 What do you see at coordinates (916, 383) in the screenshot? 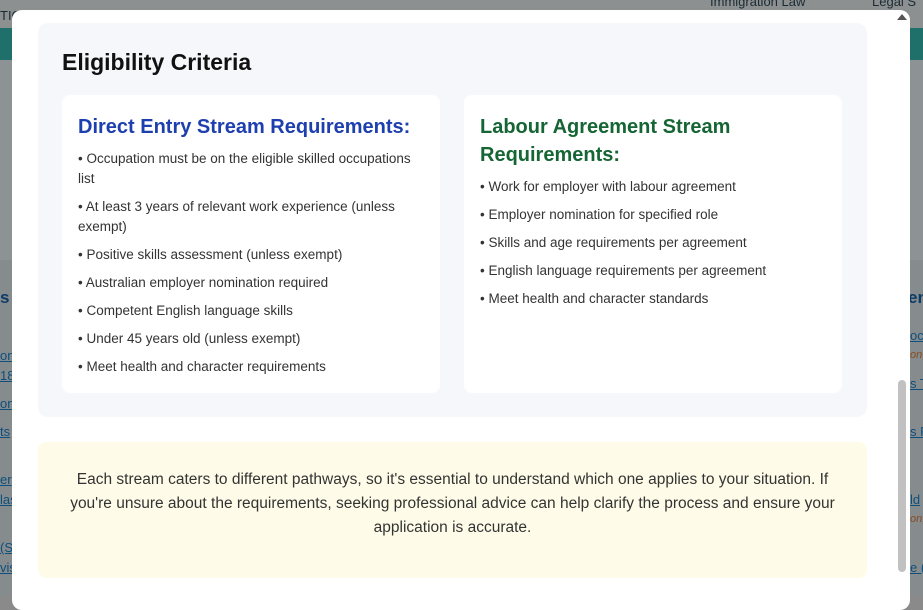
I see `background-right-link: s T` at bounding box center [916, 383].